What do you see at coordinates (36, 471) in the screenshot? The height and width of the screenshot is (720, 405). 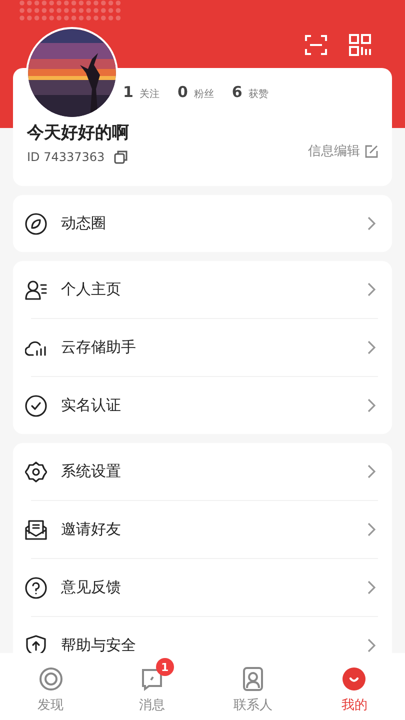 I see `settings-icon` at bounding box center [36, 471].